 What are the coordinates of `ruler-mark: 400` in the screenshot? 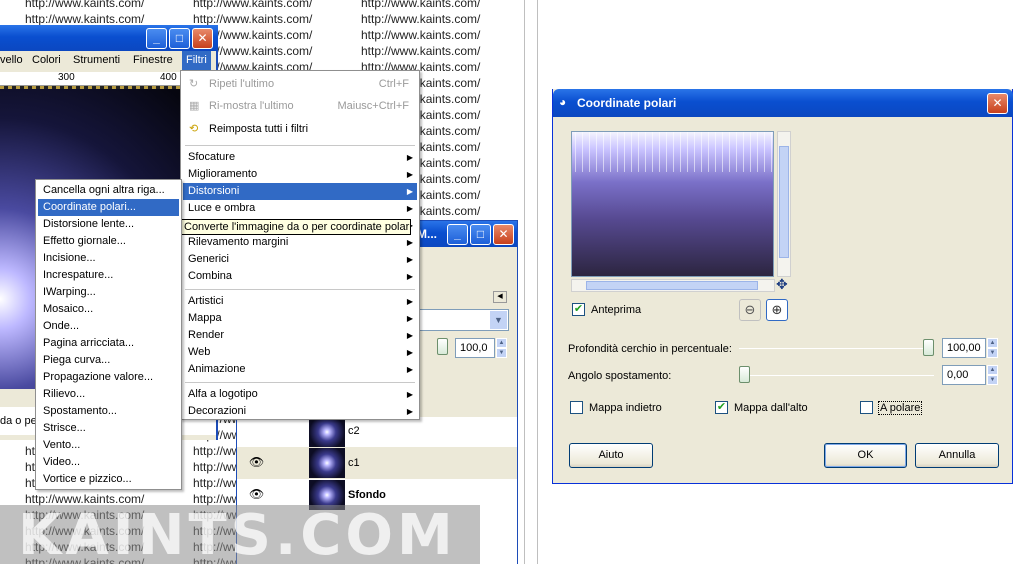 It's located at (168, 77).